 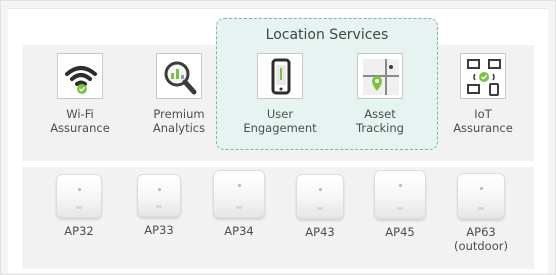 I want to click on ap-model-label: AP32, so click(x=79, y=231).